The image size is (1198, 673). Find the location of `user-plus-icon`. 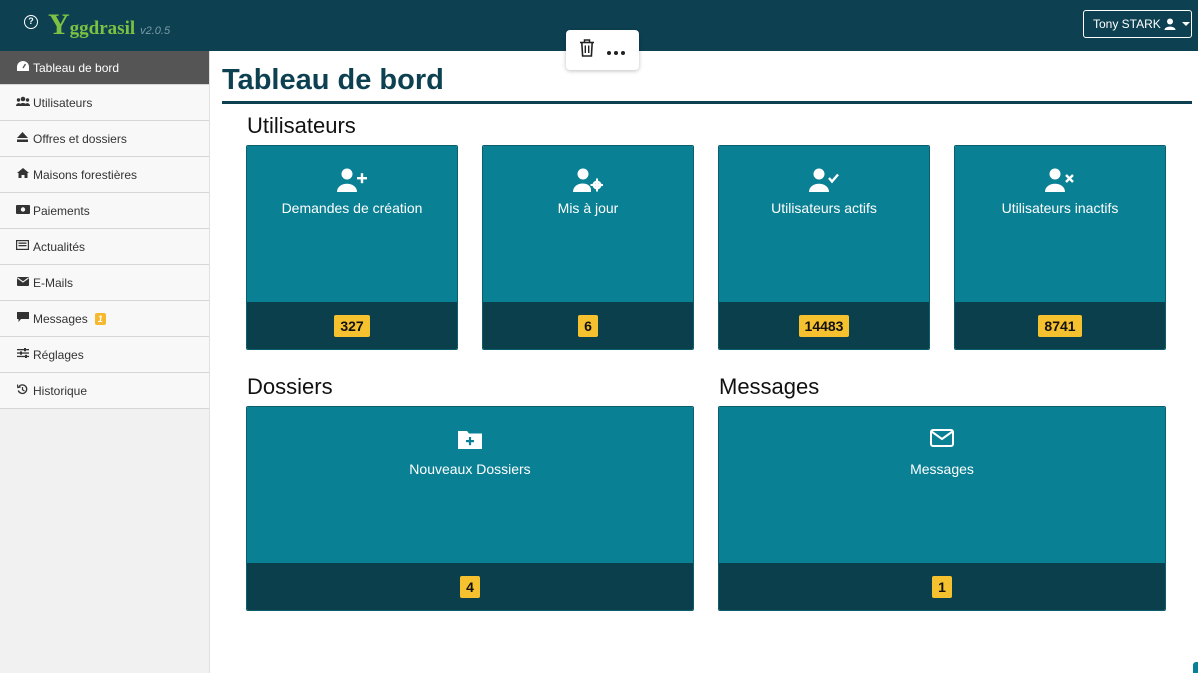

user-plus-icon is located at coordinates (352, 182).